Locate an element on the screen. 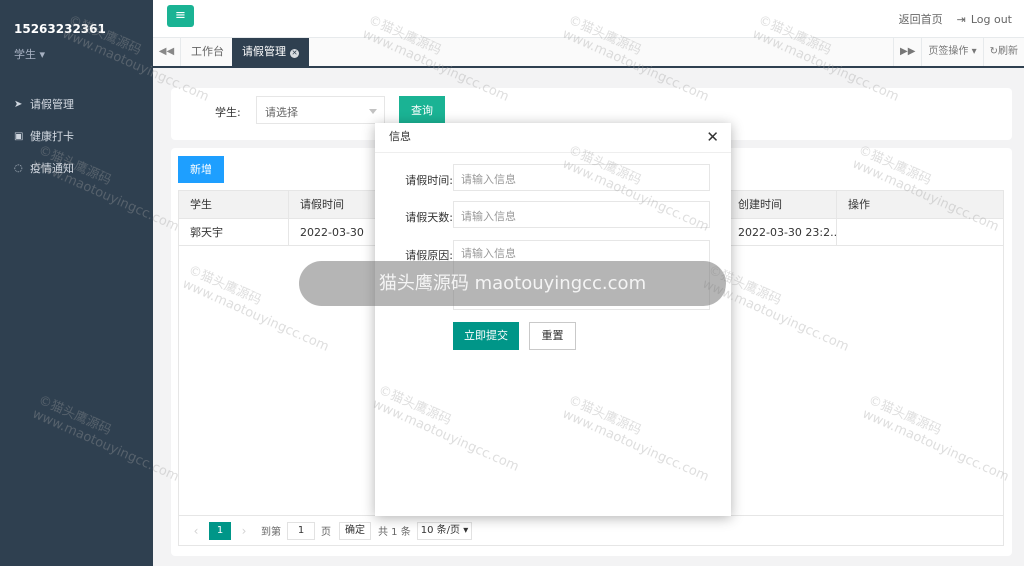  sidebar: 15263232361 学生 ▾ ➤ 请假管理 ▣ 健康打卡 ◌ 疫情通知 is located at coordinates (76, 283).